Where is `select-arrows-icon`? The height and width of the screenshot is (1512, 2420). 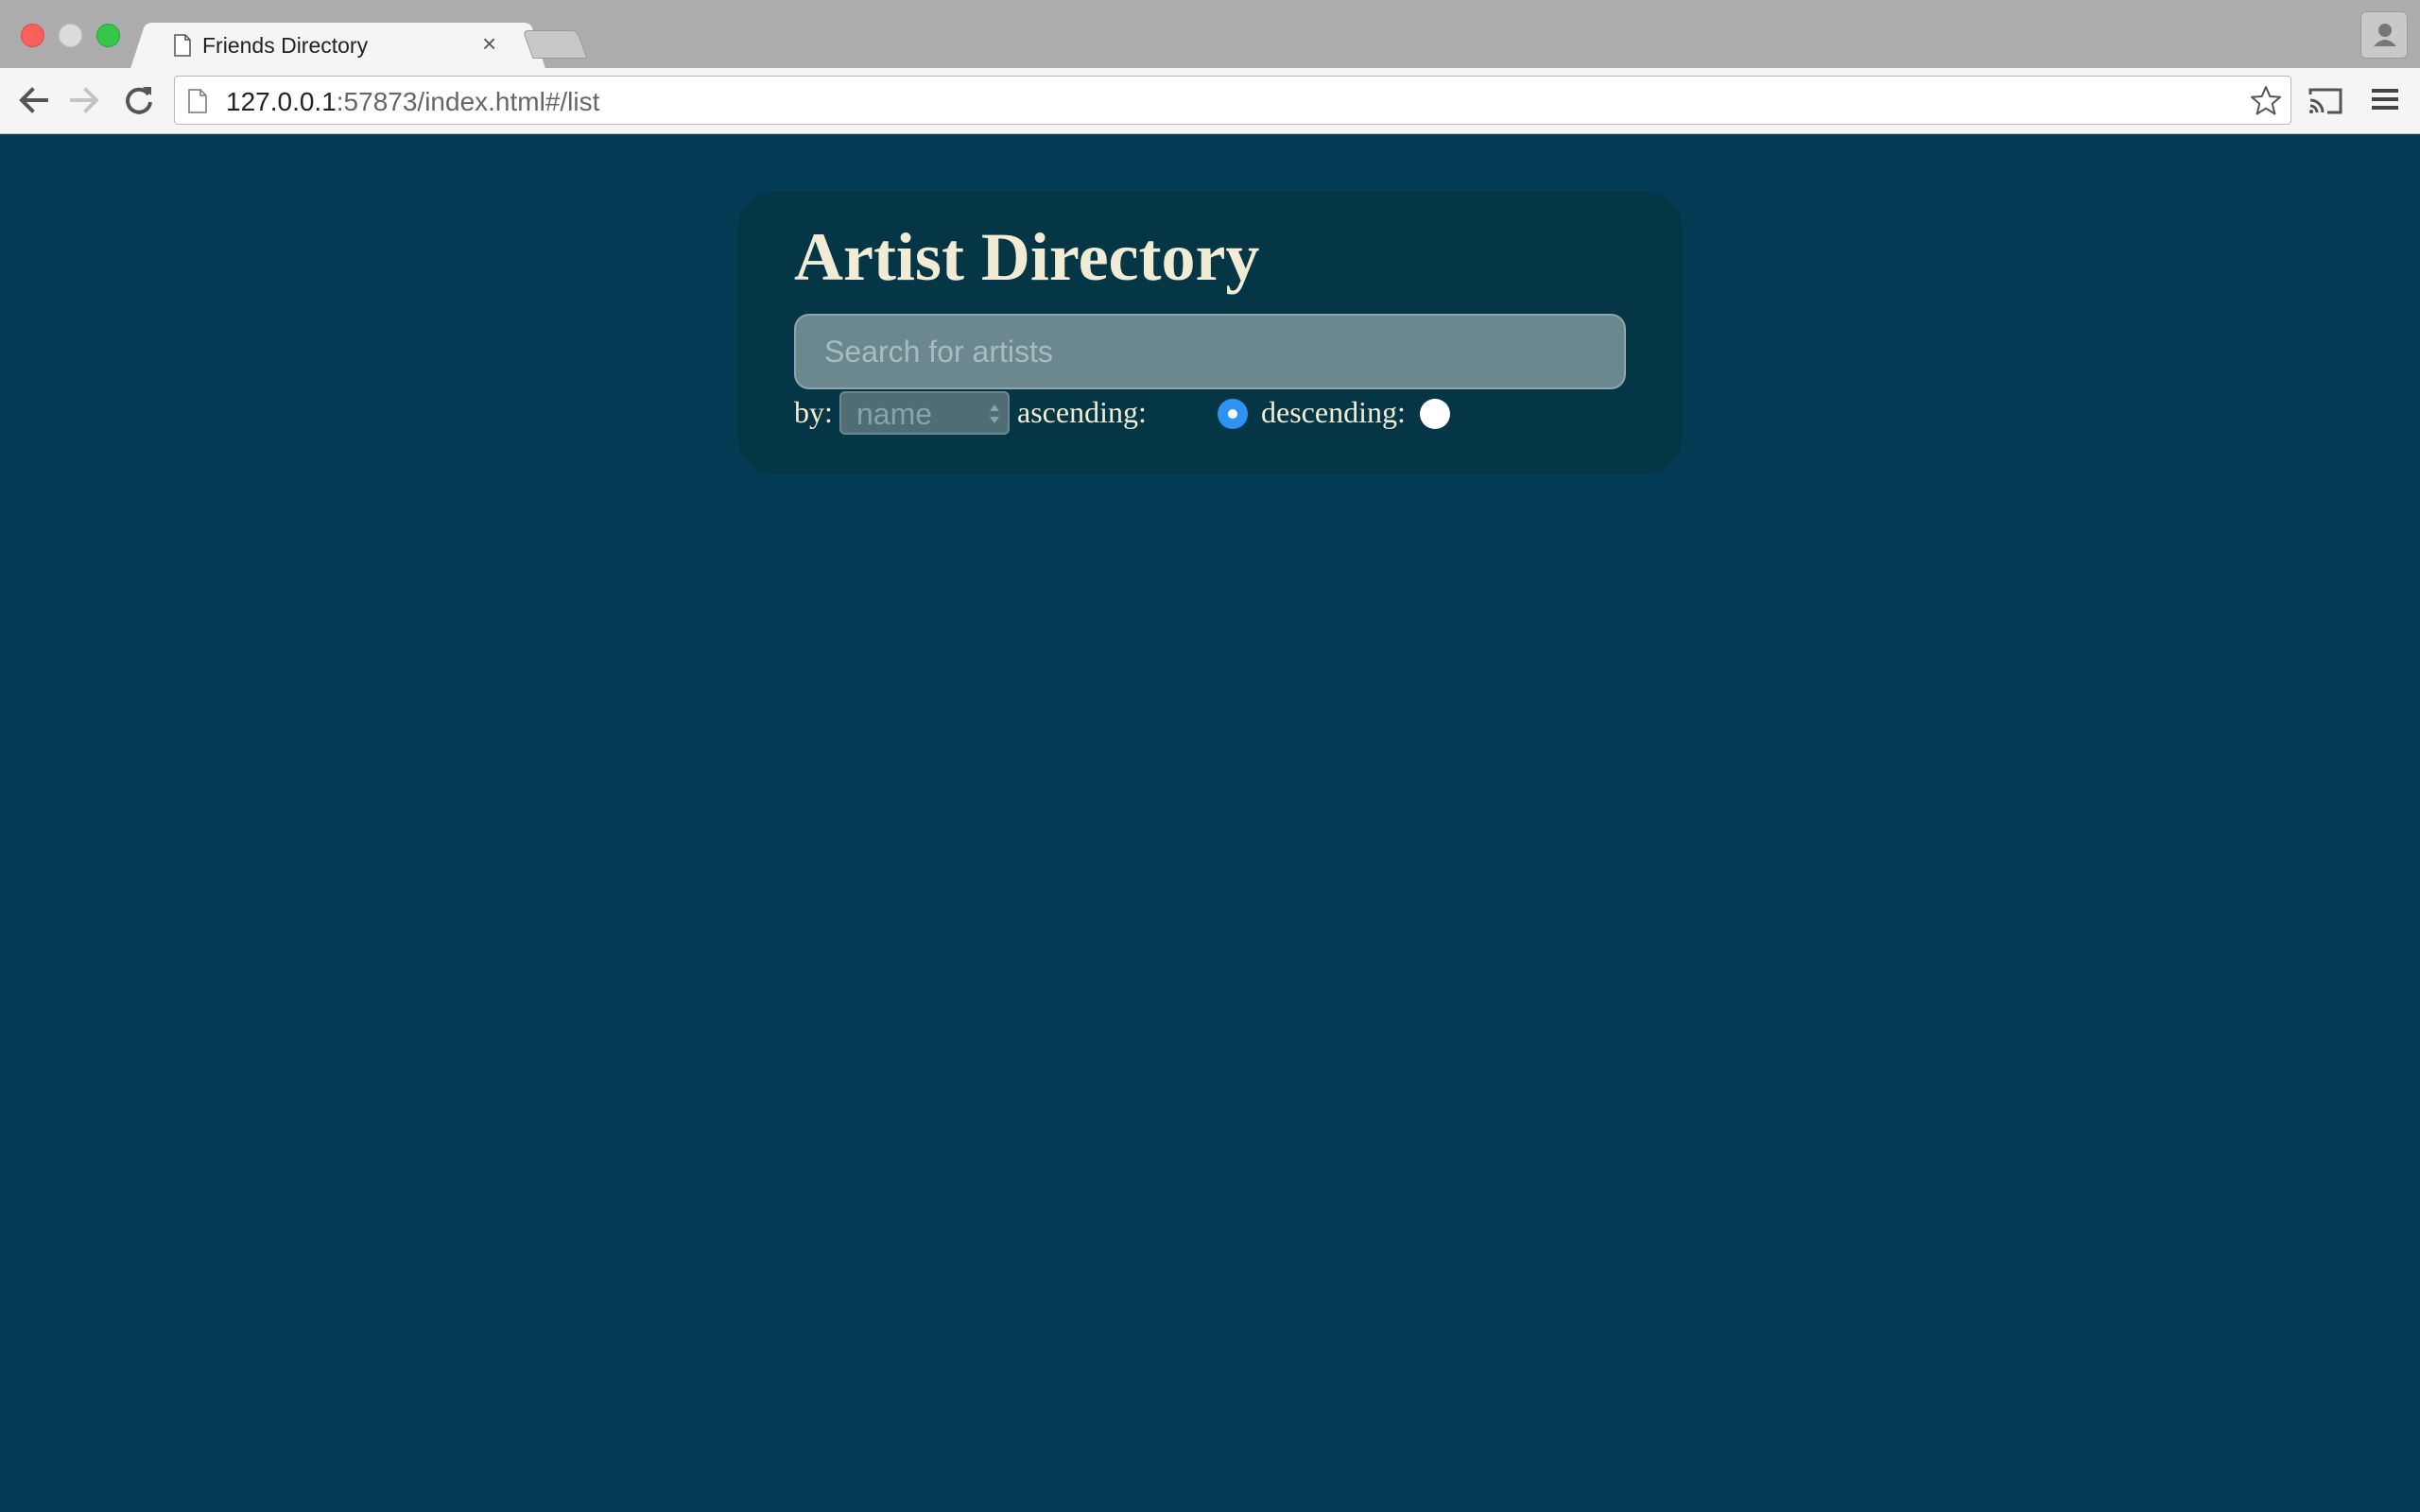
select-arrows-icon is located at coordinates (994, 413).